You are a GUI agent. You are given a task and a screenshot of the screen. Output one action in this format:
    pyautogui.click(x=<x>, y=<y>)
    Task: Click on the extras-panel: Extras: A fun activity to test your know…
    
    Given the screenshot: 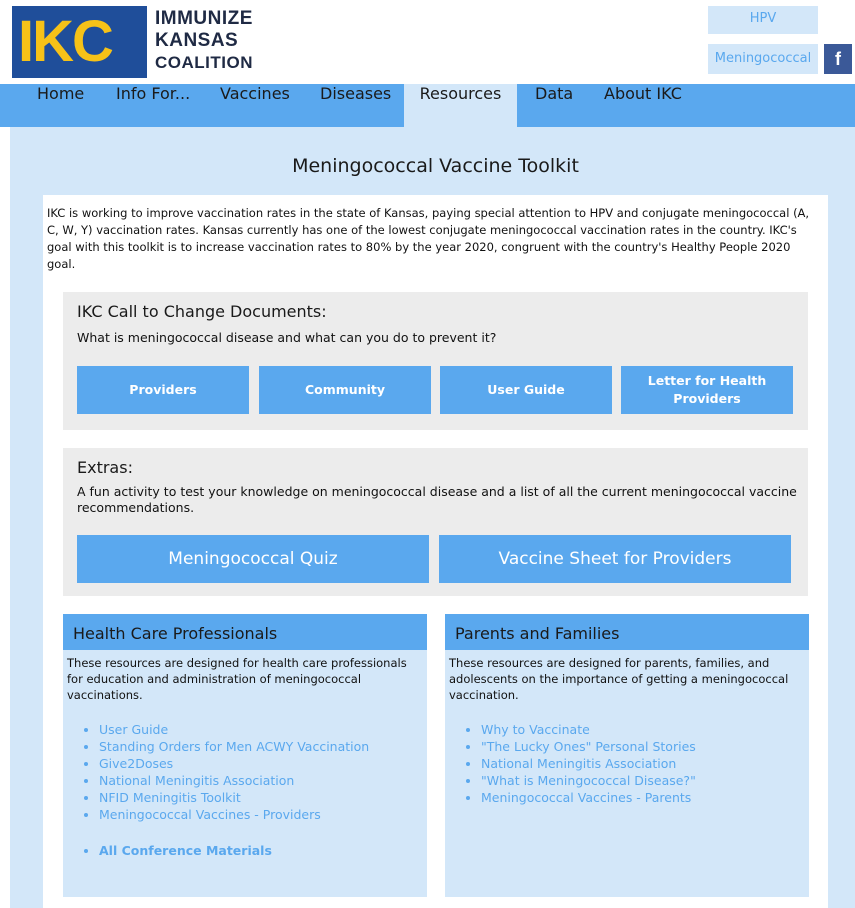 What is the action you would take?
    pyautogui.click(x=435, y=522)
    